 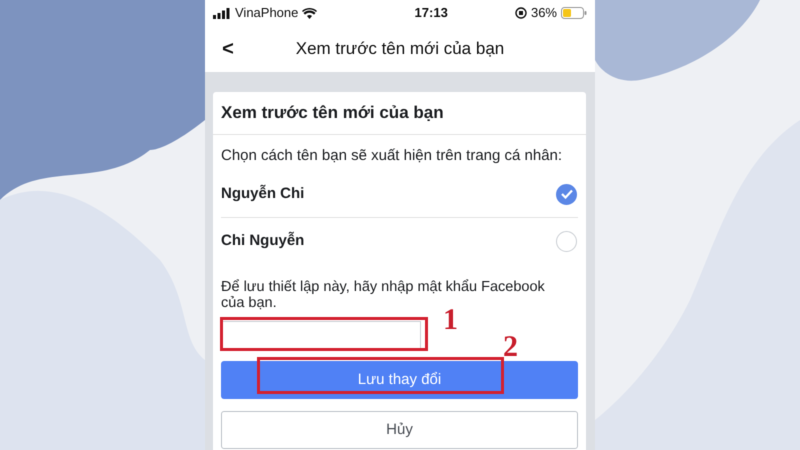 I want to click on name-option-label: Nguyễn Chi, so click(x=262, y=194).